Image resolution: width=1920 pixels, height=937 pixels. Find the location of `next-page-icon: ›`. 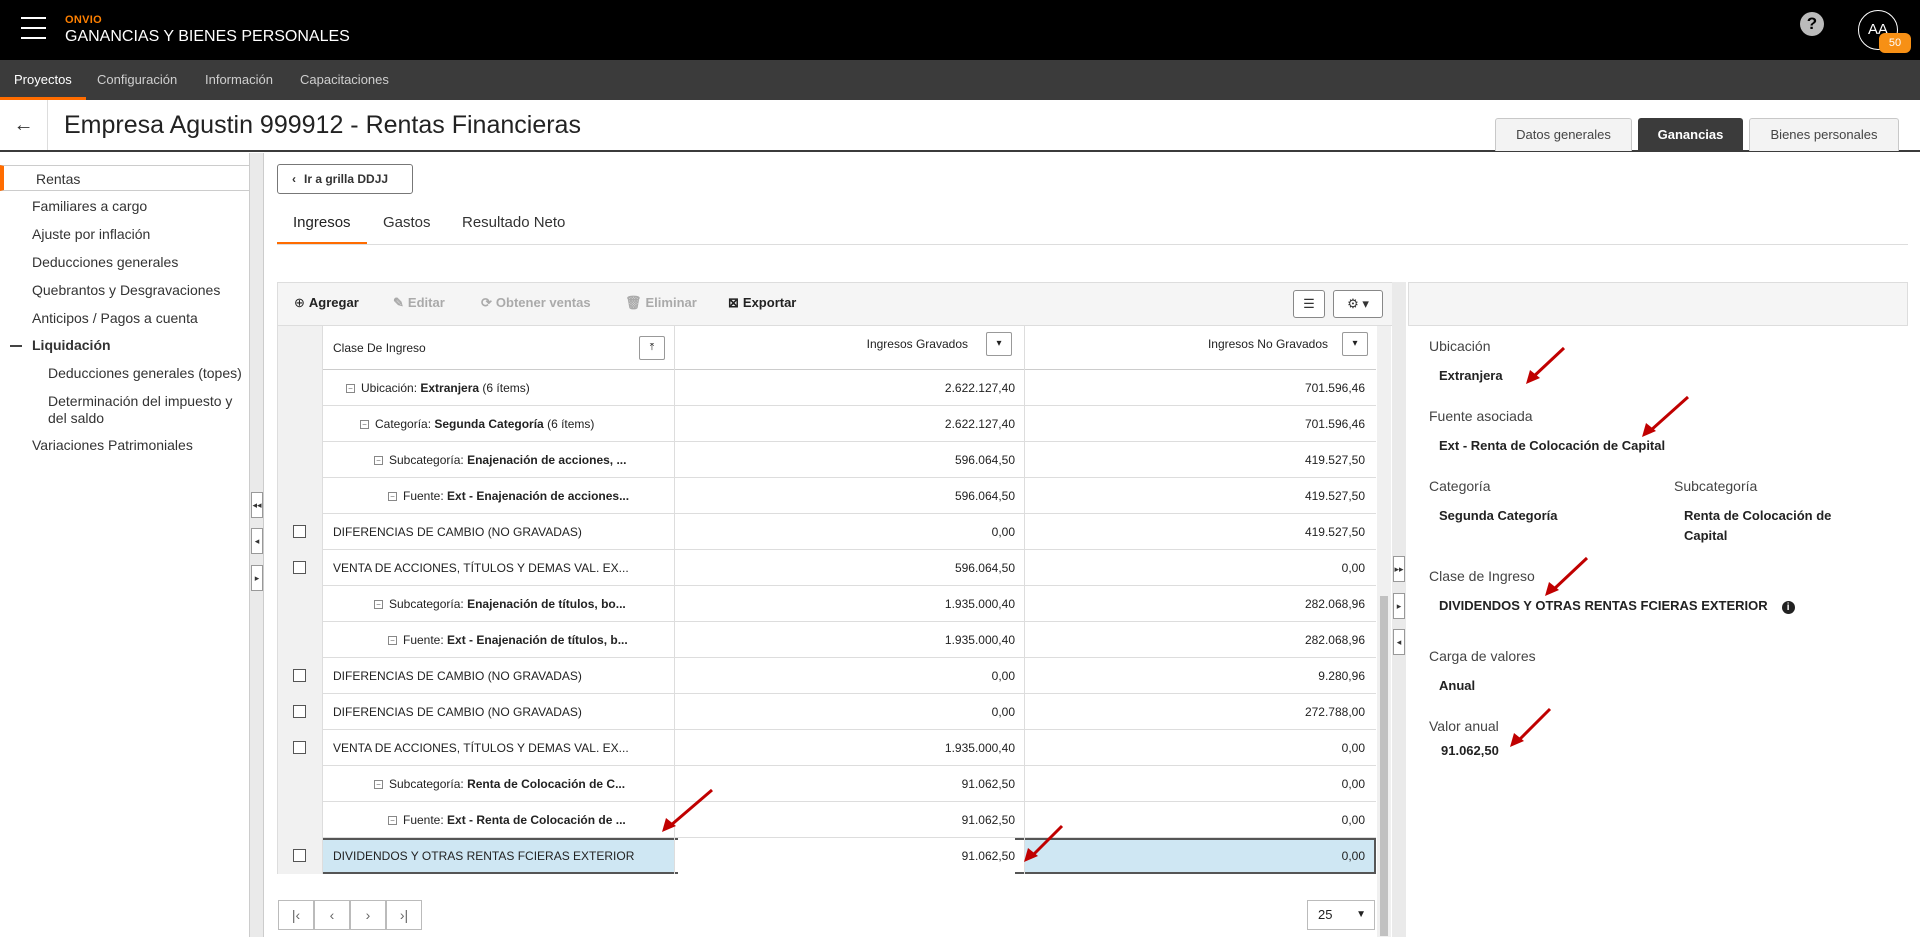

next-page-icon: › is located at coordinates (368, 915).